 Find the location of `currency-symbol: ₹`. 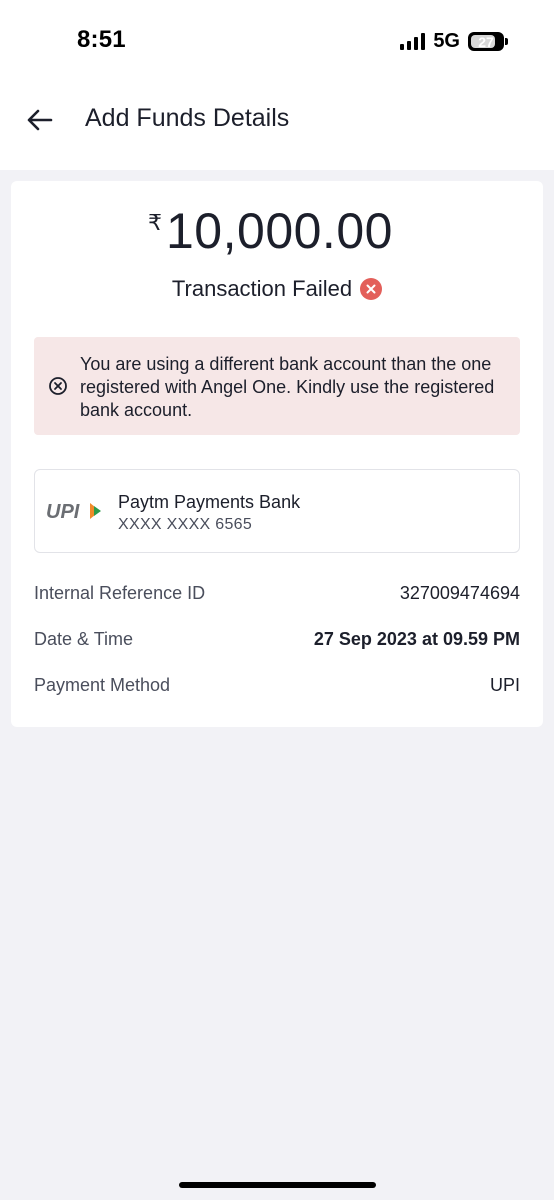

currency-symbol: ₹ is located at coordinates (155, 222).